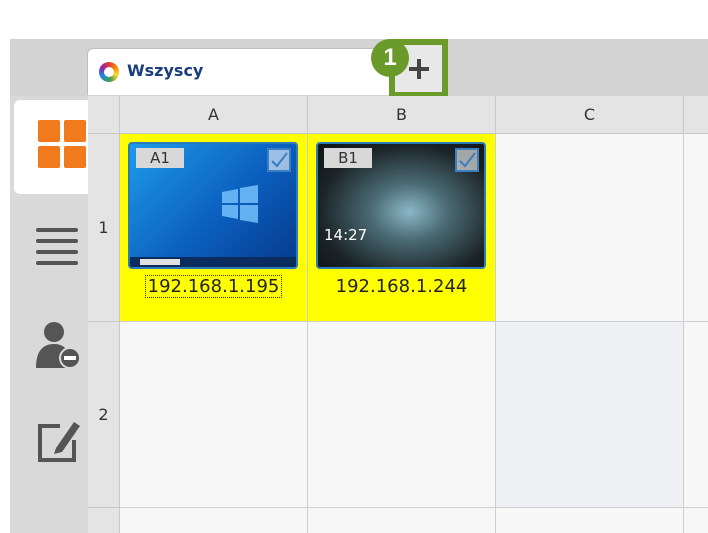 The width and height of the screenshot is (708, 533). Describe the element at coordinates (590, 115) in the screenshot. I see `column-header-c: C` at that location.